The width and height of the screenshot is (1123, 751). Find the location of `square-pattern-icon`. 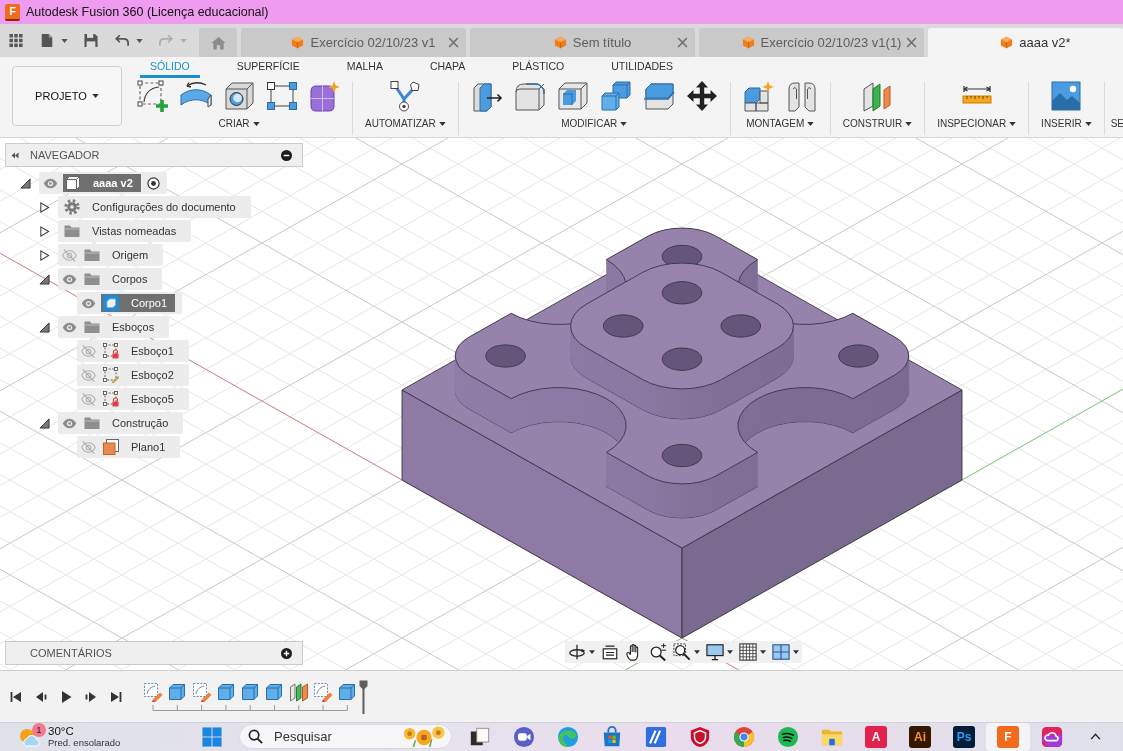

square-pattern-icon is located at coordinates (282, 96).